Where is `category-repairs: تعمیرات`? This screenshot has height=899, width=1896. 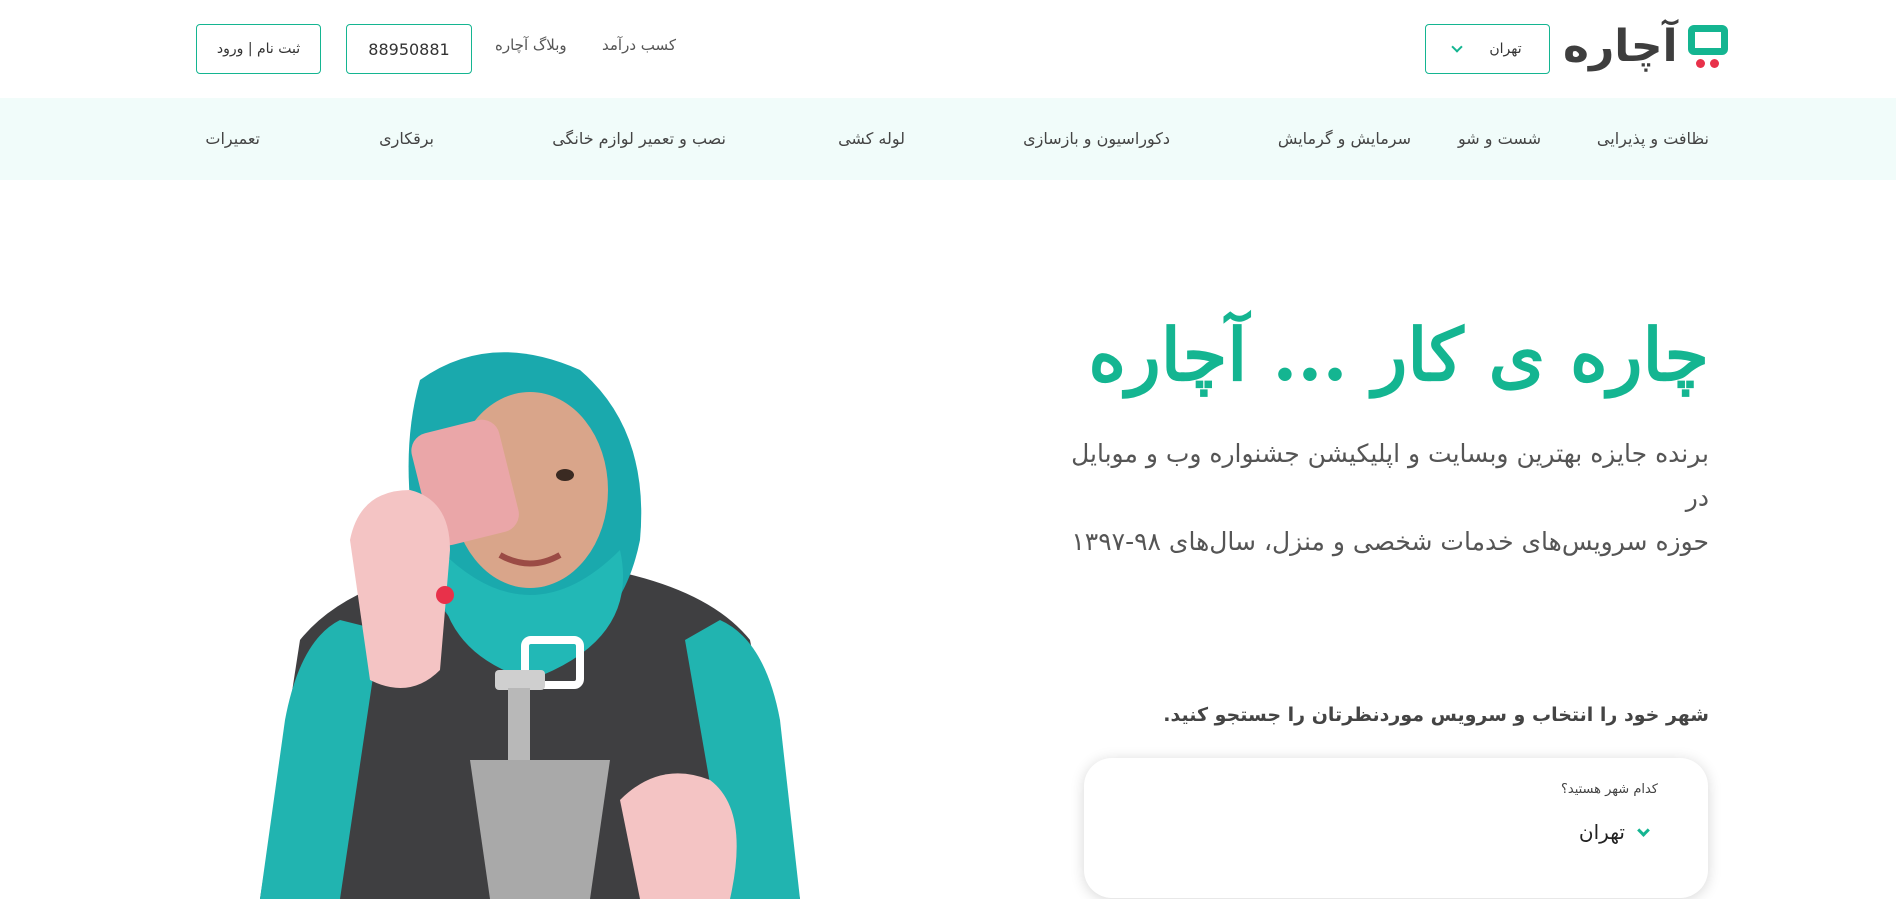 category-repairs: تعمیرات is located at coordinates (232, 138).